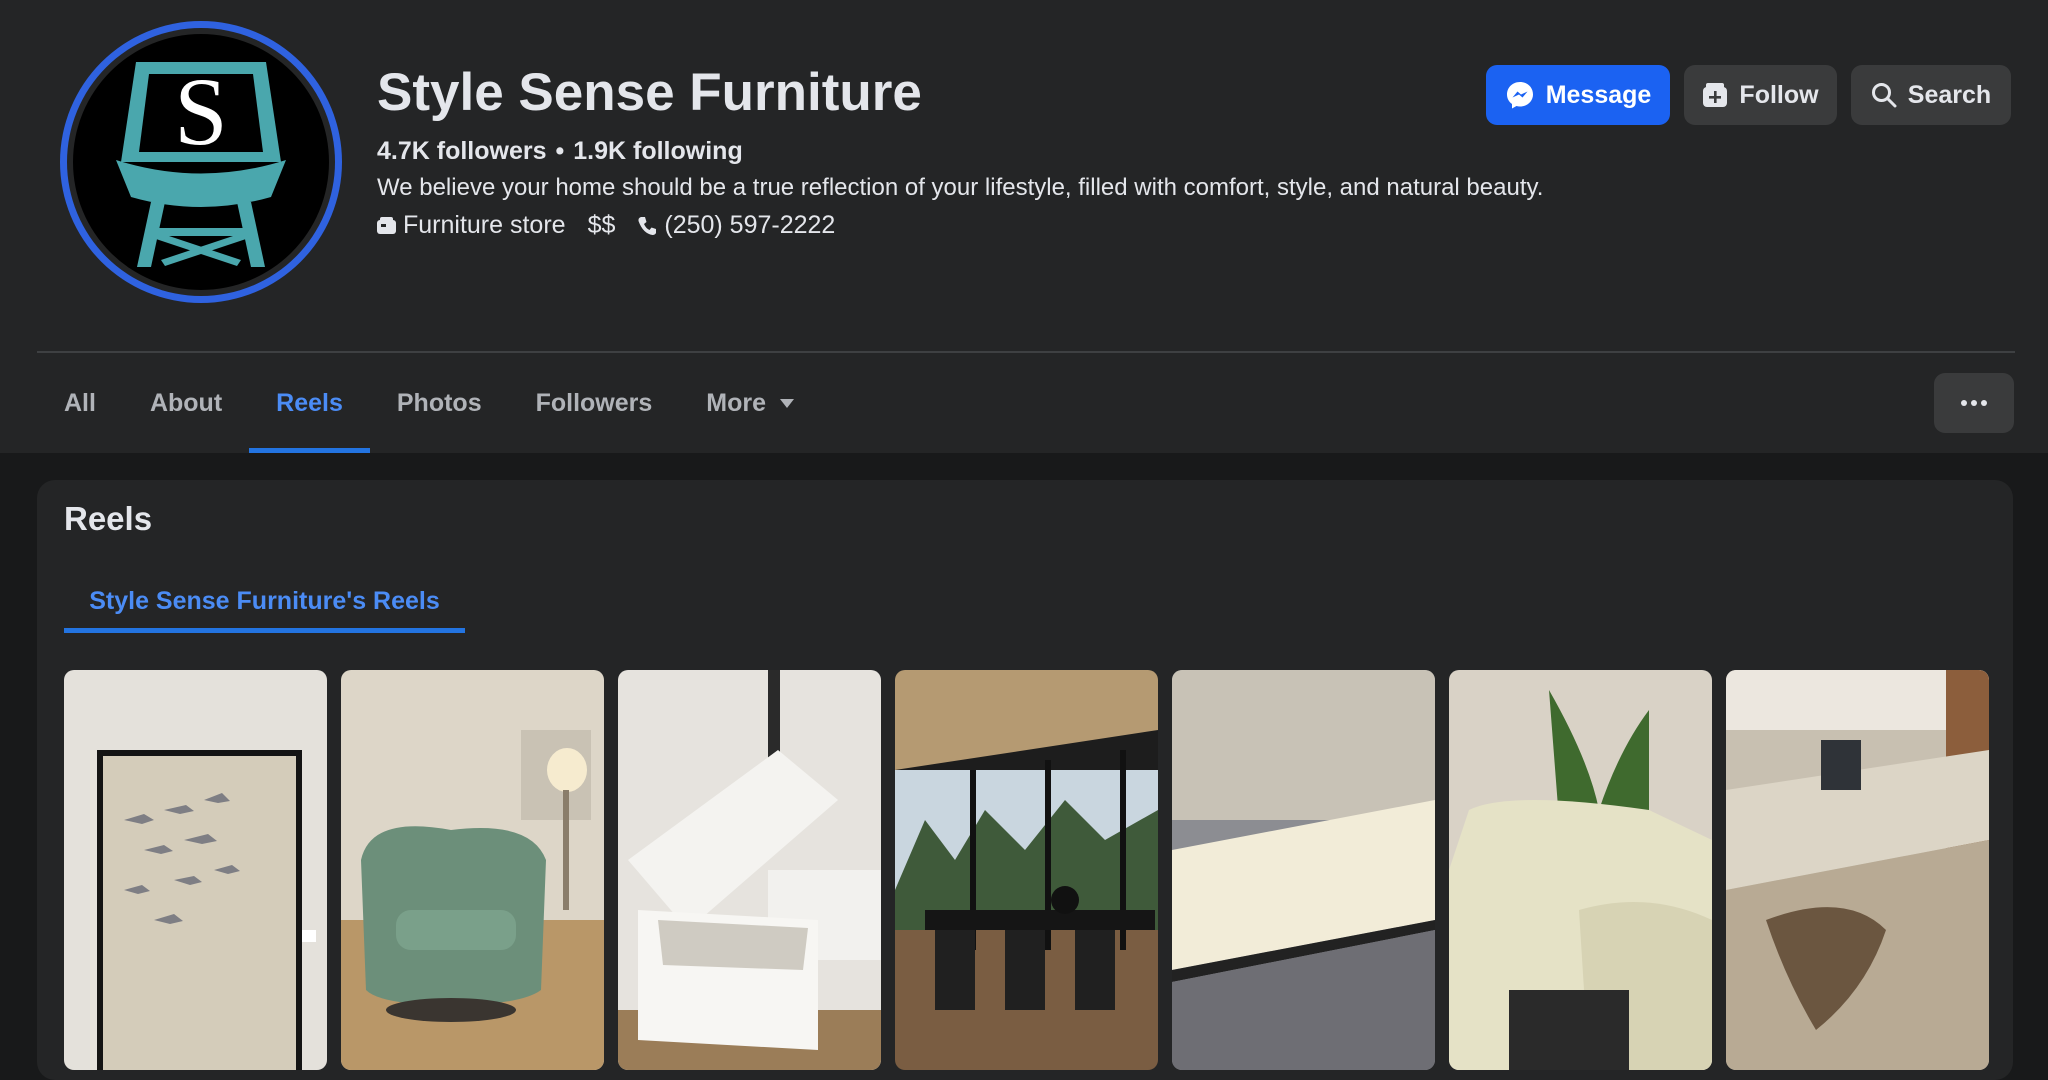 The height and width of the screenshot is (1080, 2048). I want to click on followers-link: 4.7K followers, so click(462, 151).